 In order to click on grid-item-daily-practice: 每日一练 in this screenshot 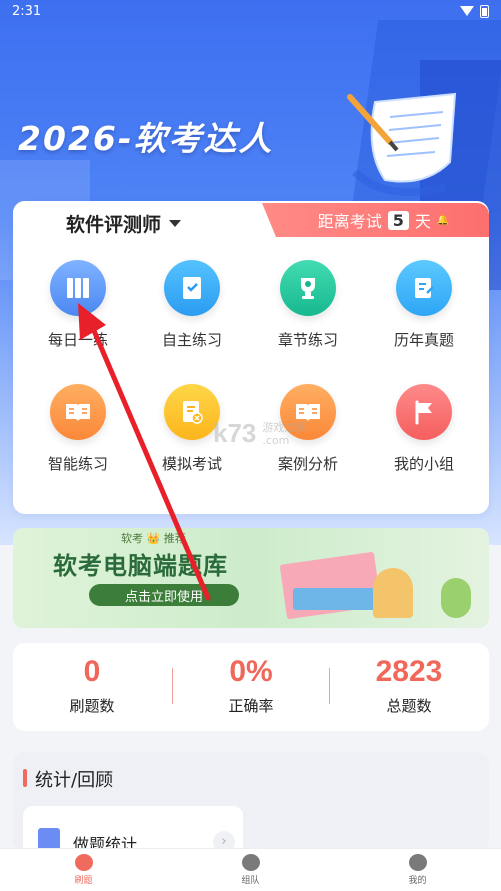, I will do `click(78, 305)`.